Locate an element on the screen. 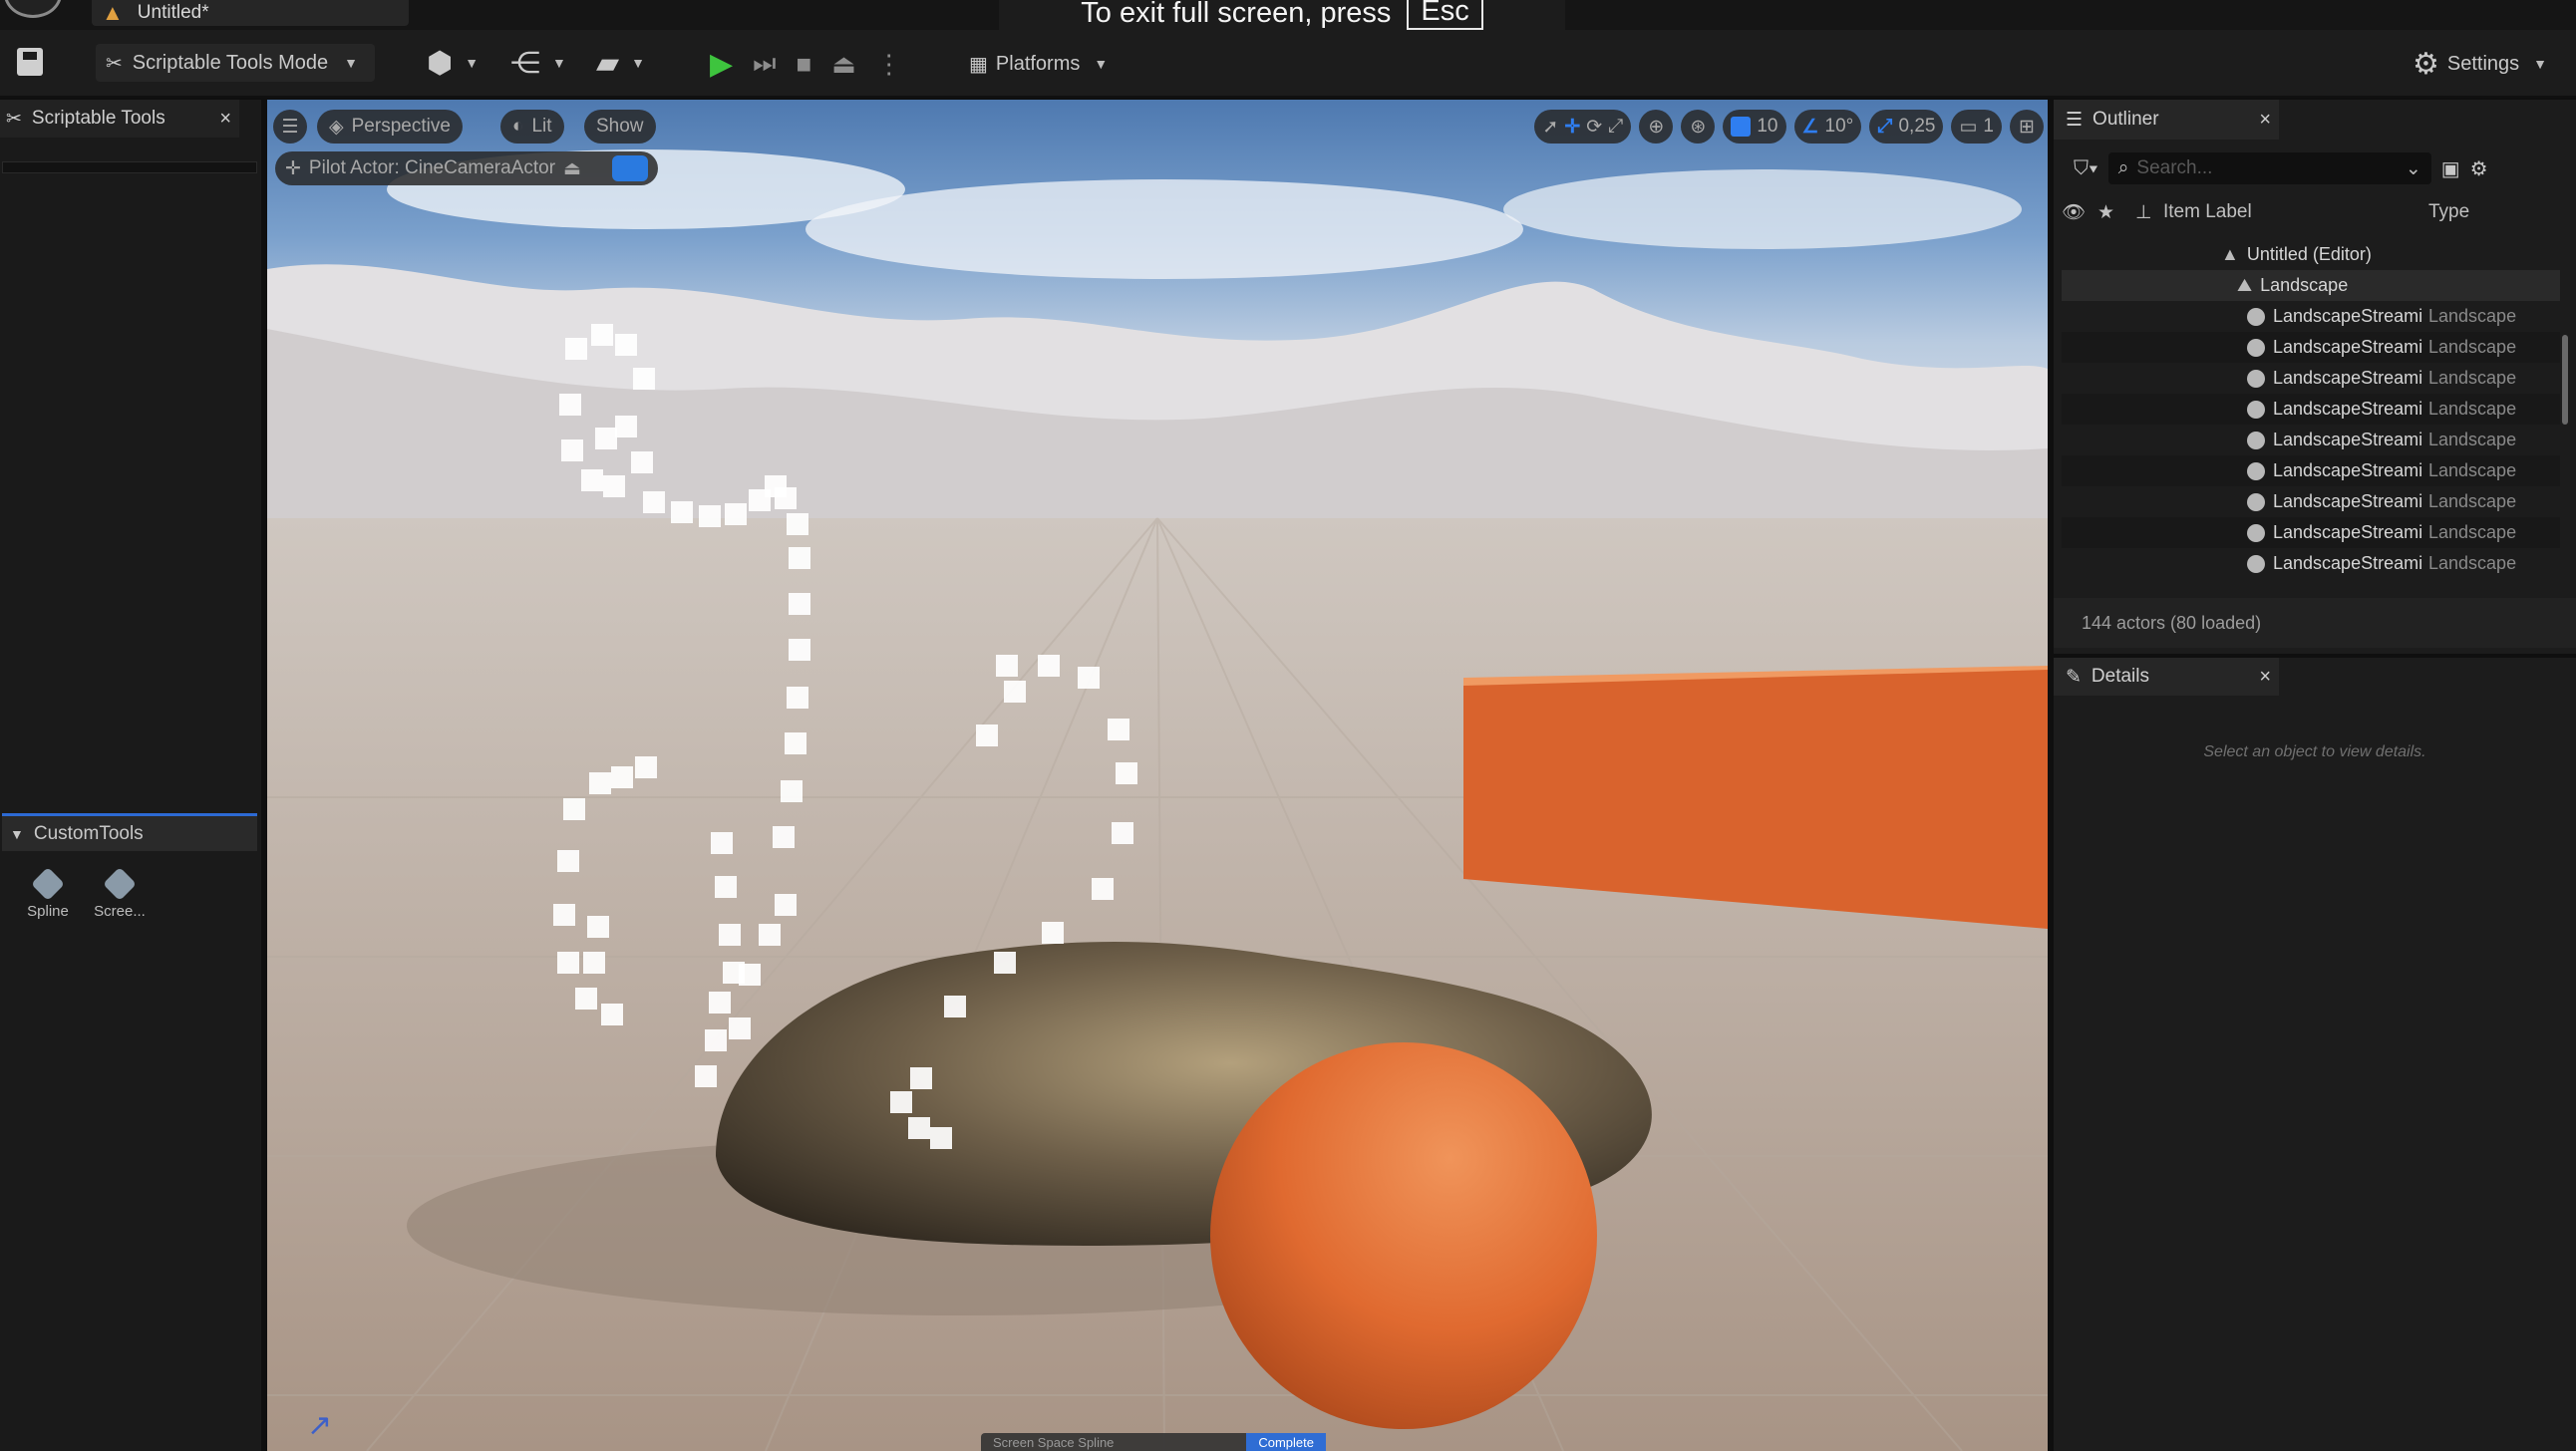 The image size is (2576, 1451). camera-lock-icon is located at coordinates (630, 168).